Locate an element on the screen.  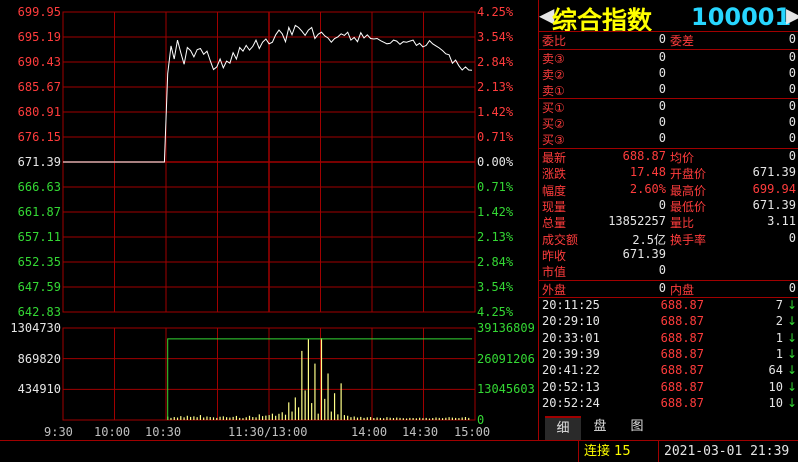
price-axis-label: 652.35 is located at coordinates (39, 262).